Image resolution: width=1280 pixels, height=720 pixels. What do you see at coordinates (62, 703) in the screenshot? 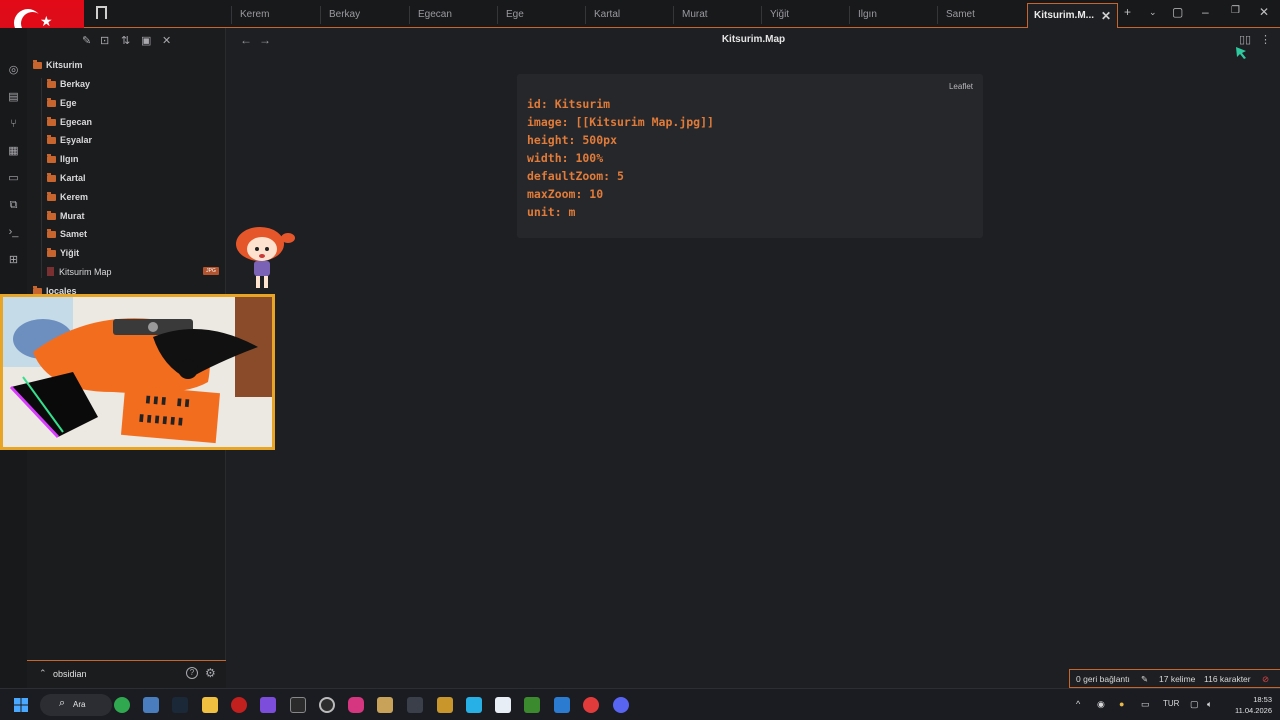
I see `search-icon: ⌕` at bounding box center [62, 703].